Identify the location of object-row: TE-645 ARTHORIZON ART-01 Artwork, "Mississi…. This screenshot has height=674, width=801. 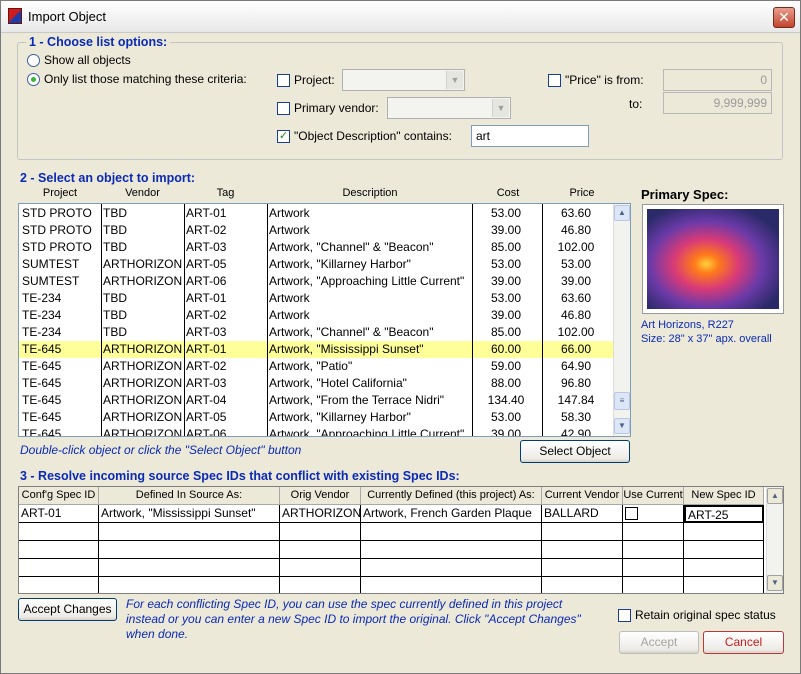
(317, 349).